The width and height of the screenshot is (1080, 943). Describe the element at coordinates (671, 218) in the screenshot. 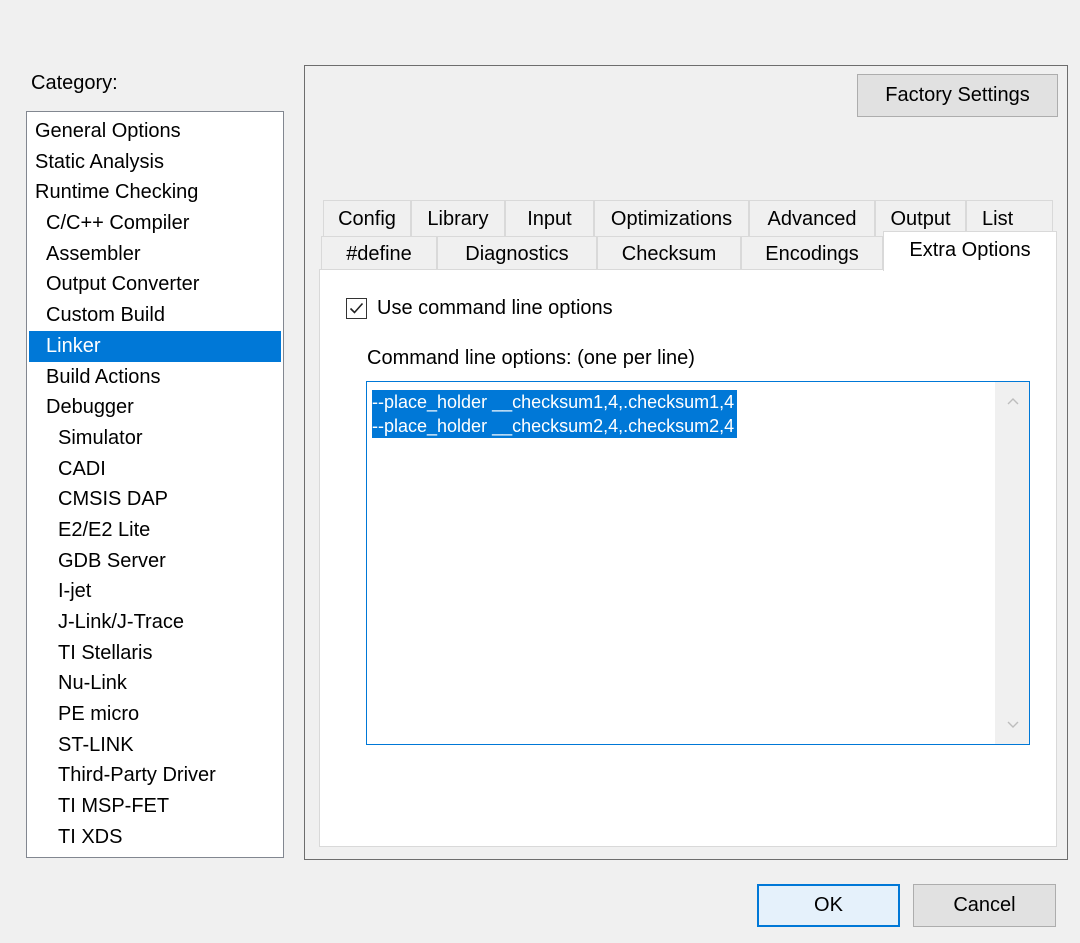

I see `tab-optimizations: Optimizations` at that location.